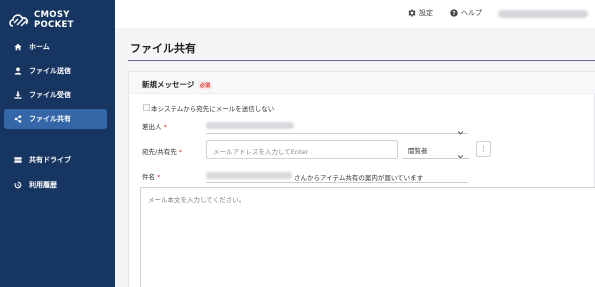  I want to click on help-button: ? ヘルプ, so click(466, 13).